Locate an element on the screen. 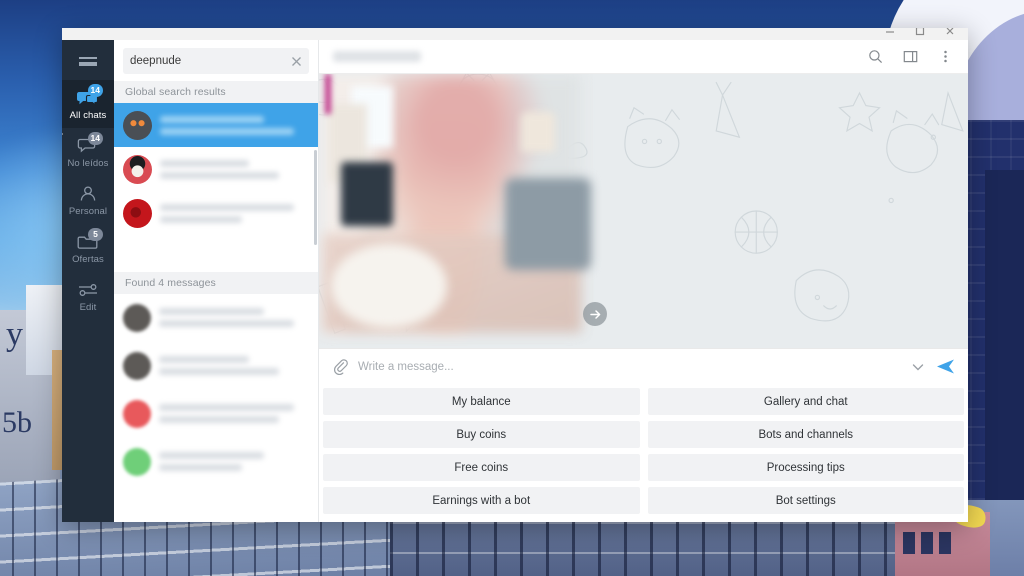  unread-icon: 14 is located at coordinates (89, 143).